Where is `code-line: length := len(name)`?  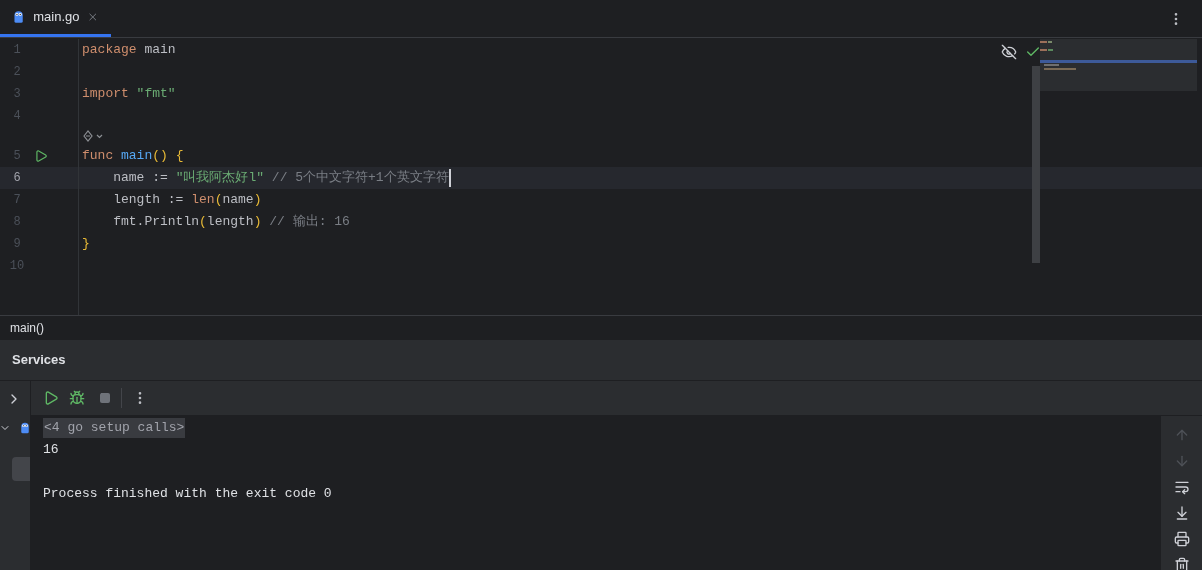 code-line: length := len(name) is located at coordinates (187, 200).